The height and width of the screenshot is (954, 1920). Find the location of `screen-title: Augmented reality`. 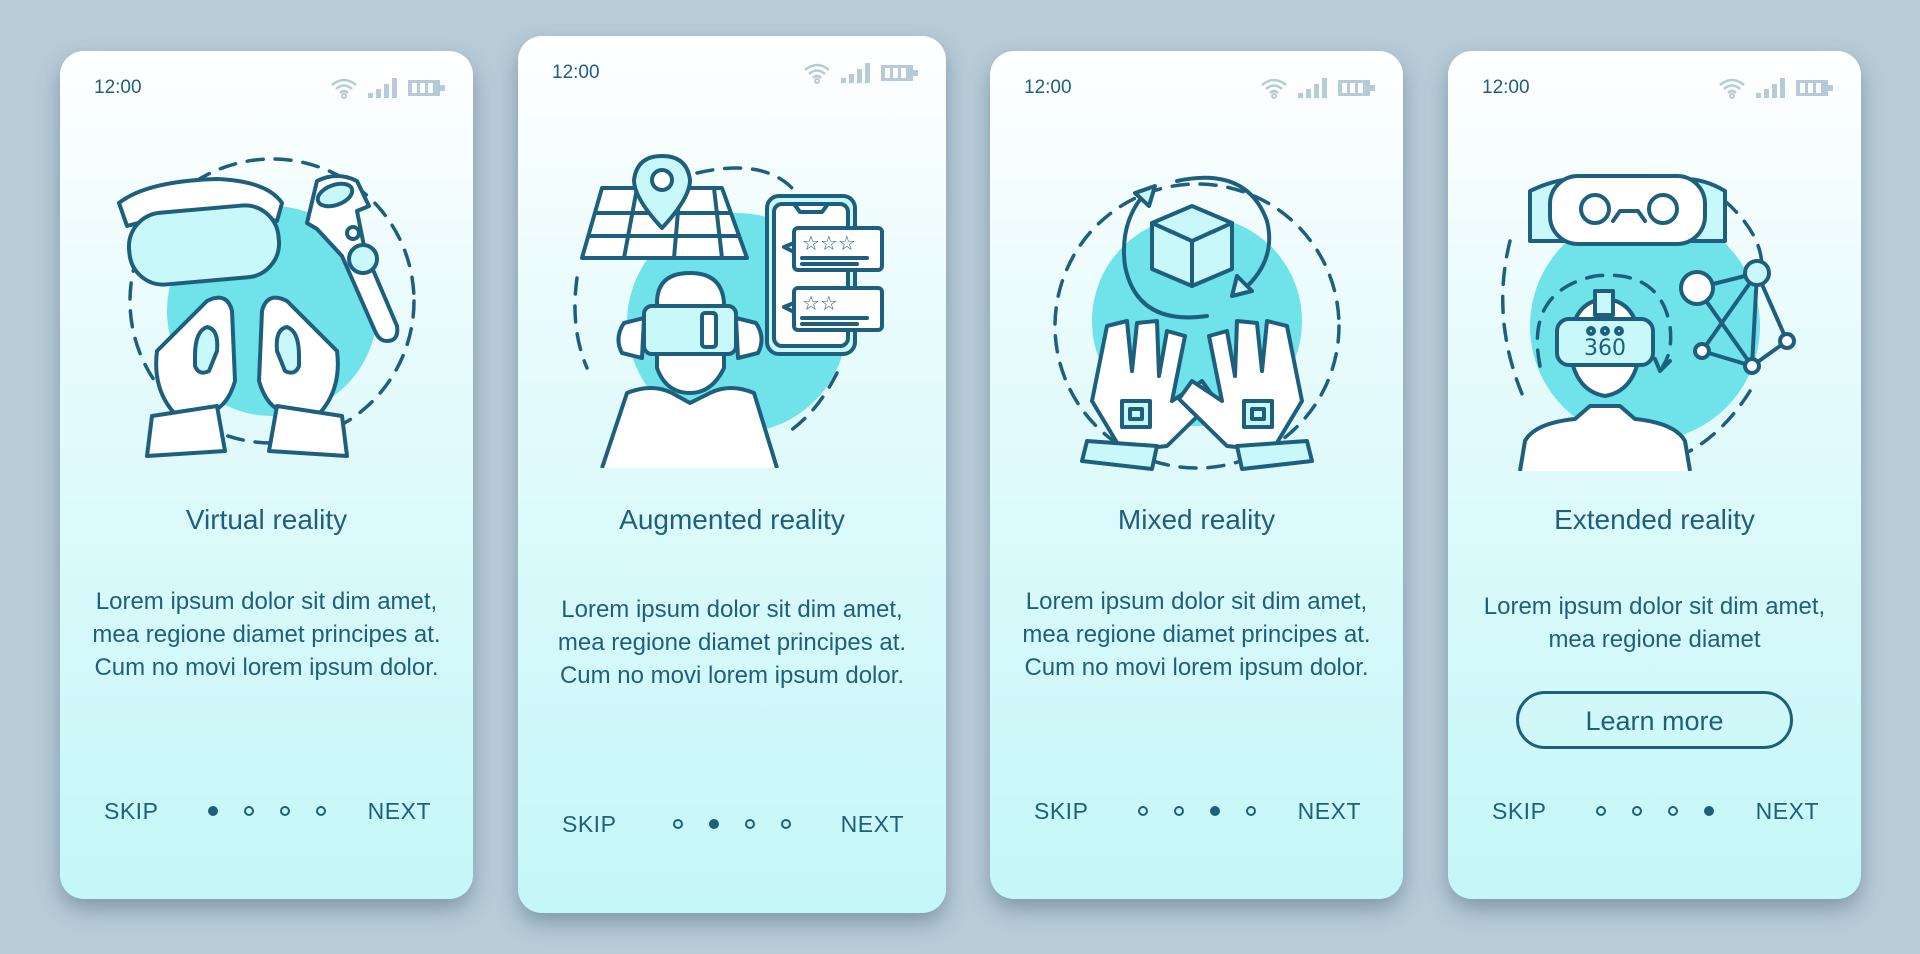

screen-title: Augmented reality is located at coordinates (732, 519).